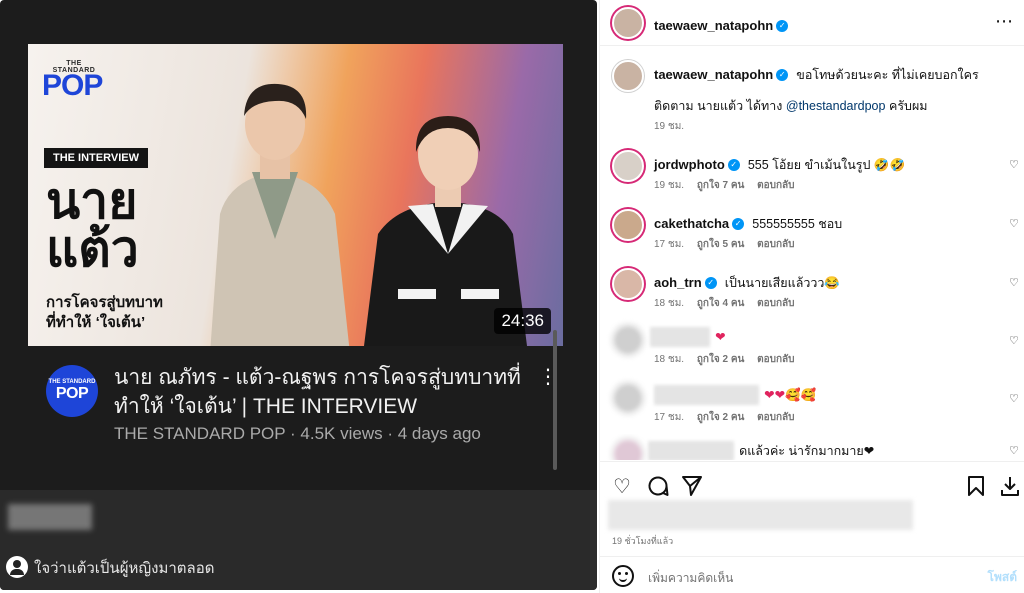 The image size is (1024, 593). Describe the element at coordinates (623, 576) in the screenshot. I see `emoji-icon` at that location.